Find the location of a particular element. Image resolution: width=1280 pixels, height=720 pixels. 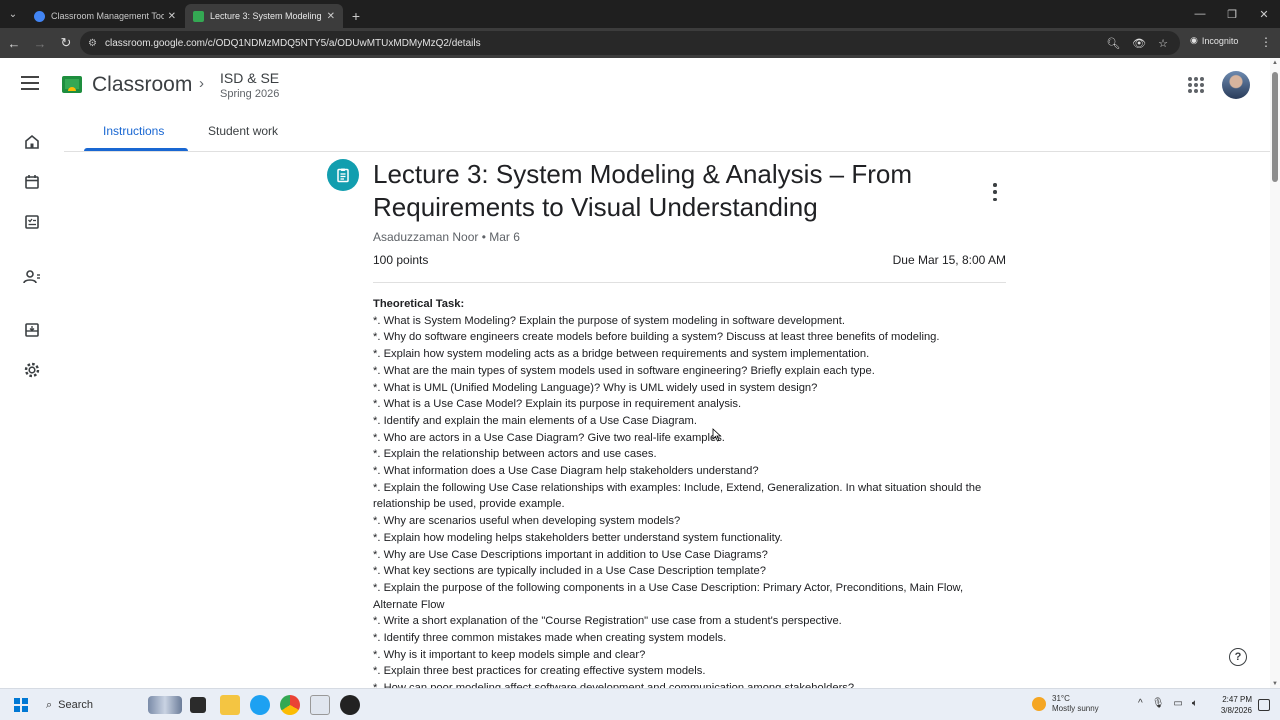

tab-instructions: Instructions is located at coordinates (133, 131).